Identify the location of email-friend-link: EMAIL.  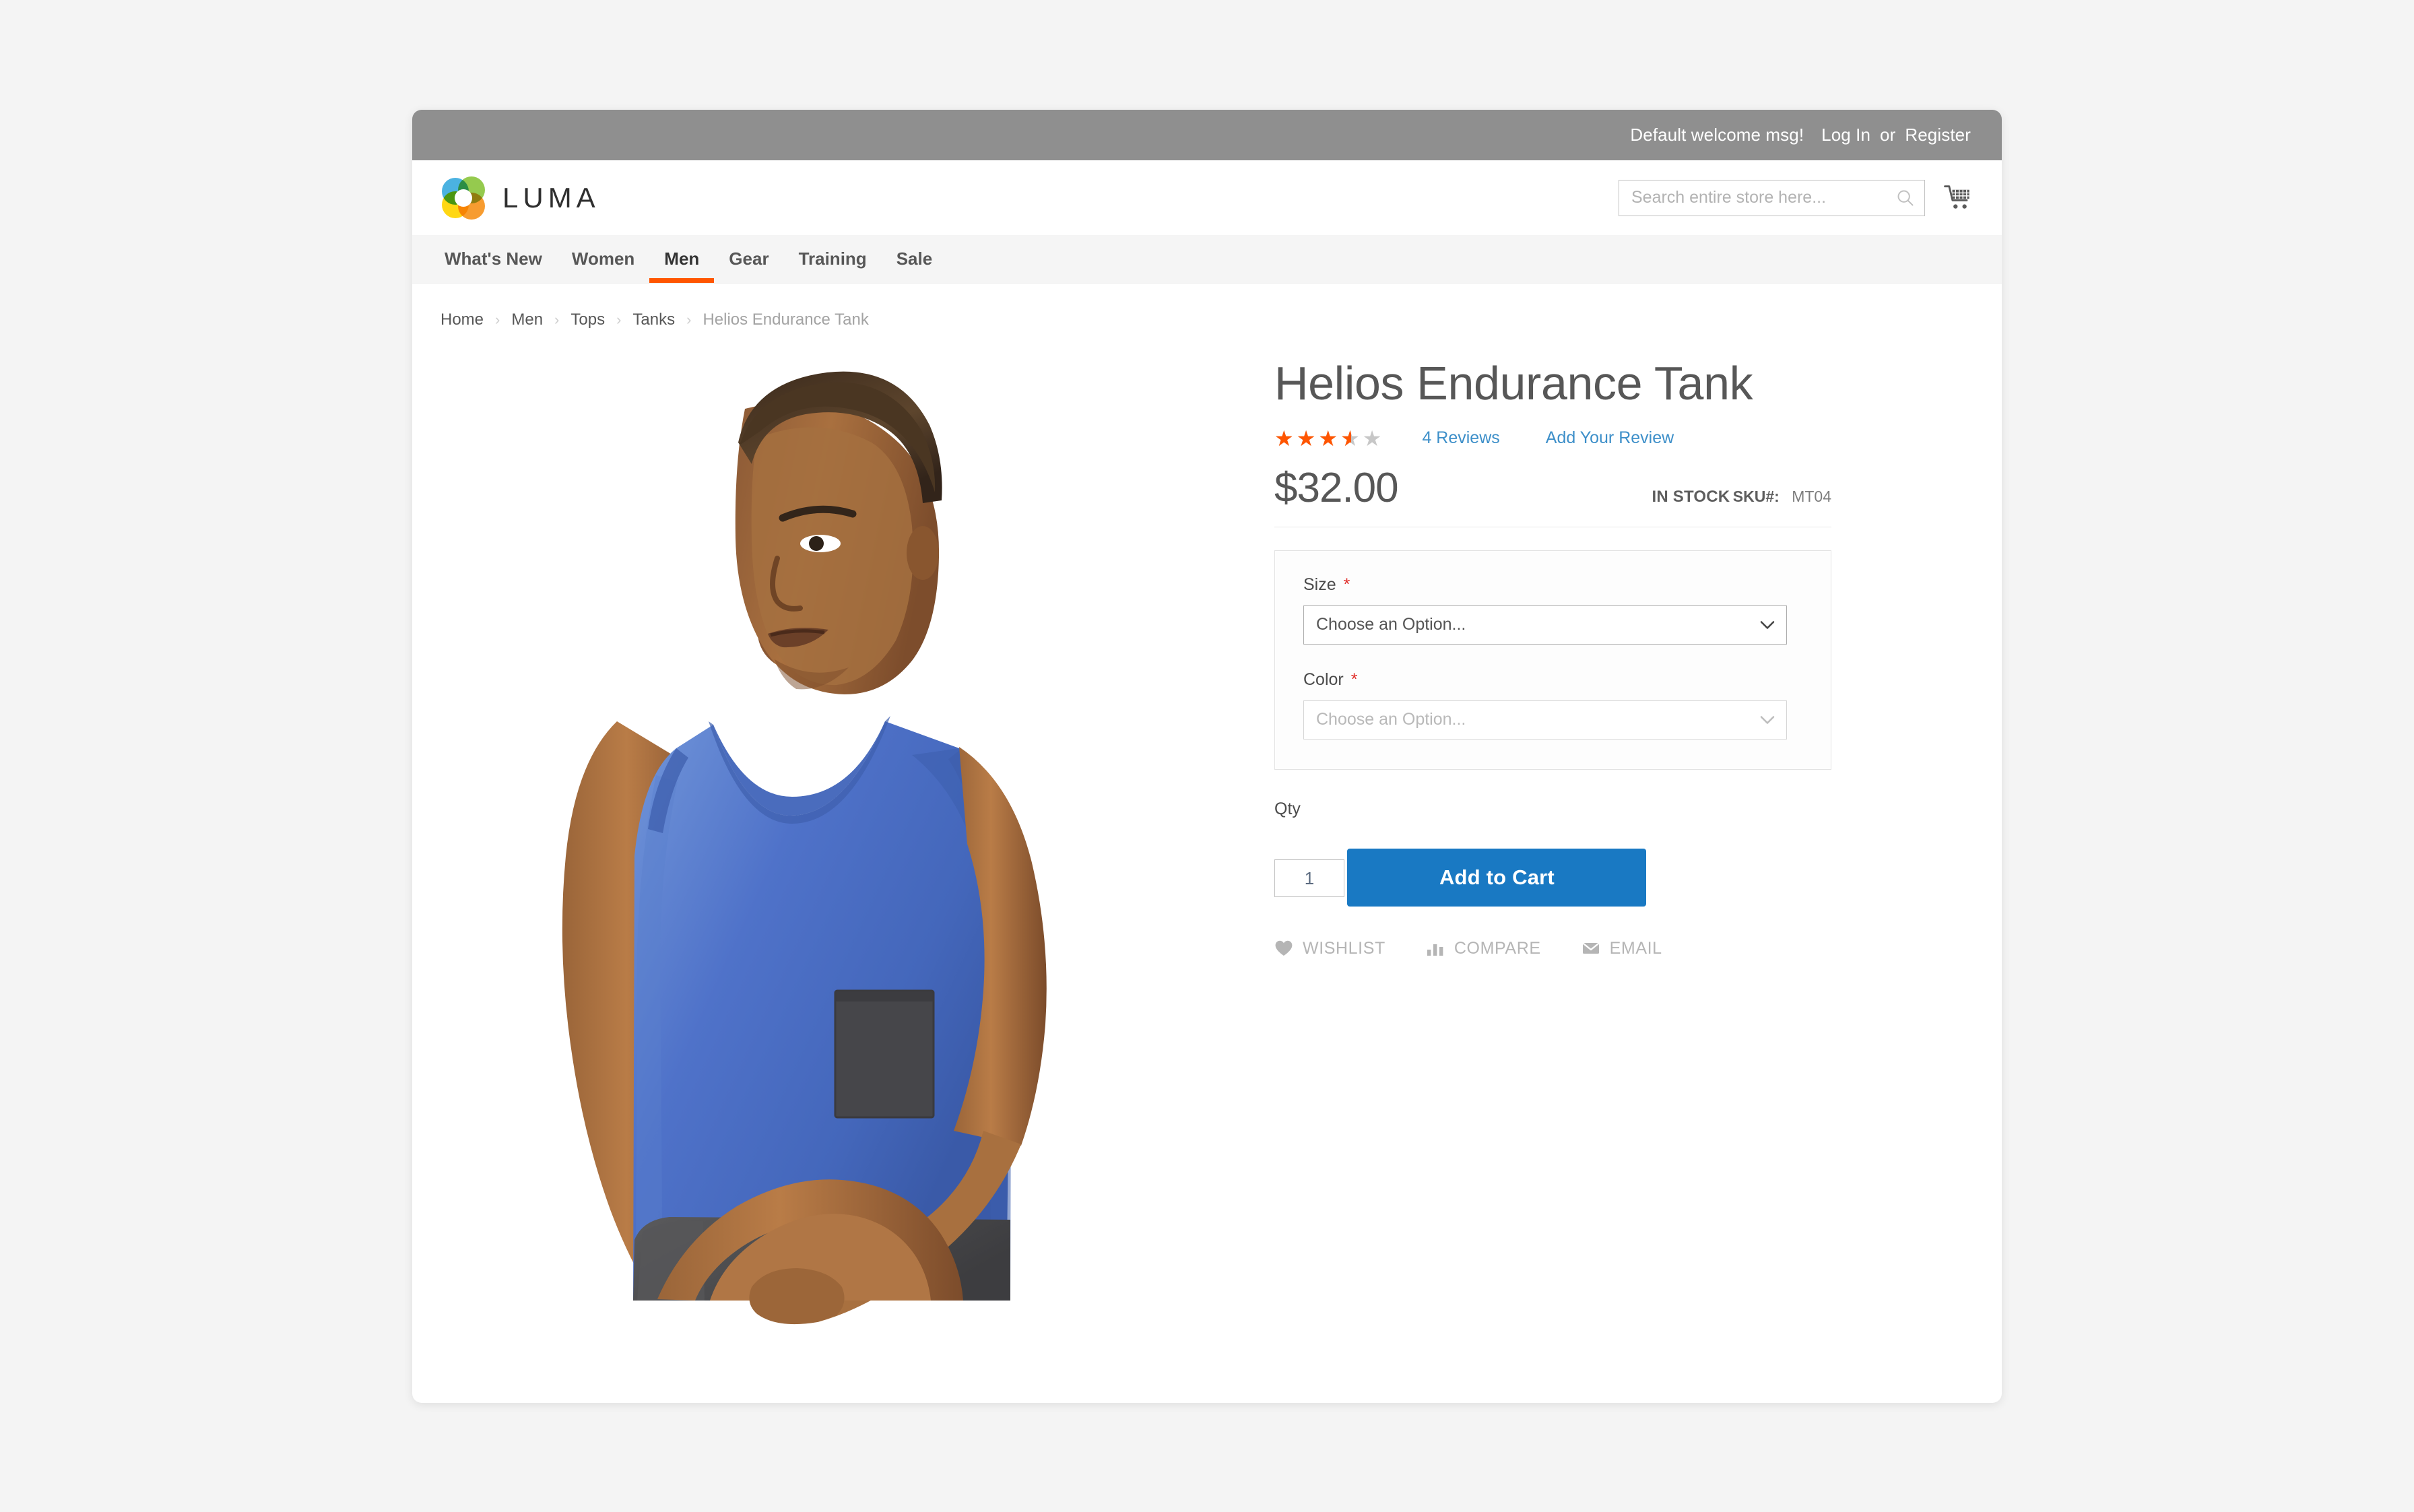
(1621, 949).